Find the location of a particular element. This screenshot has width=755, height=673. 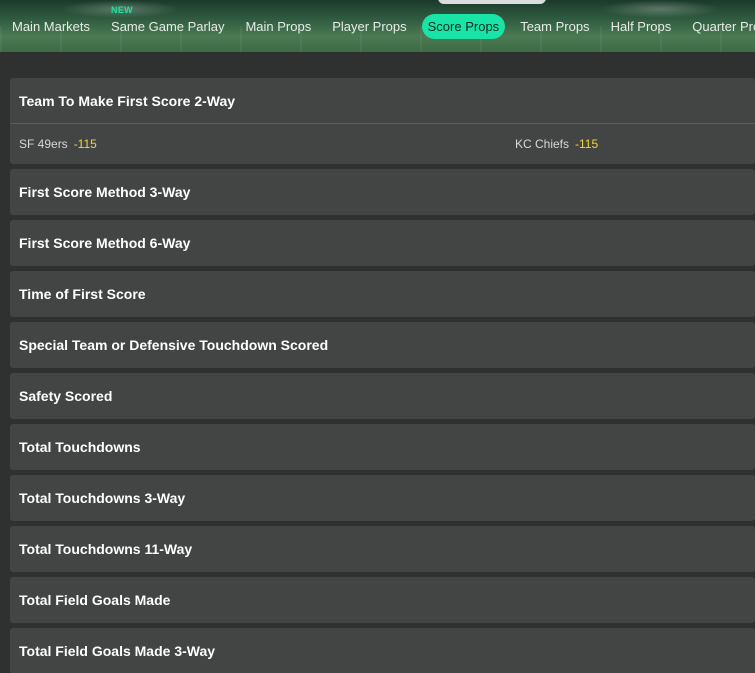

tab-label: Same Game Parlay is located at coordinates (168, 26).